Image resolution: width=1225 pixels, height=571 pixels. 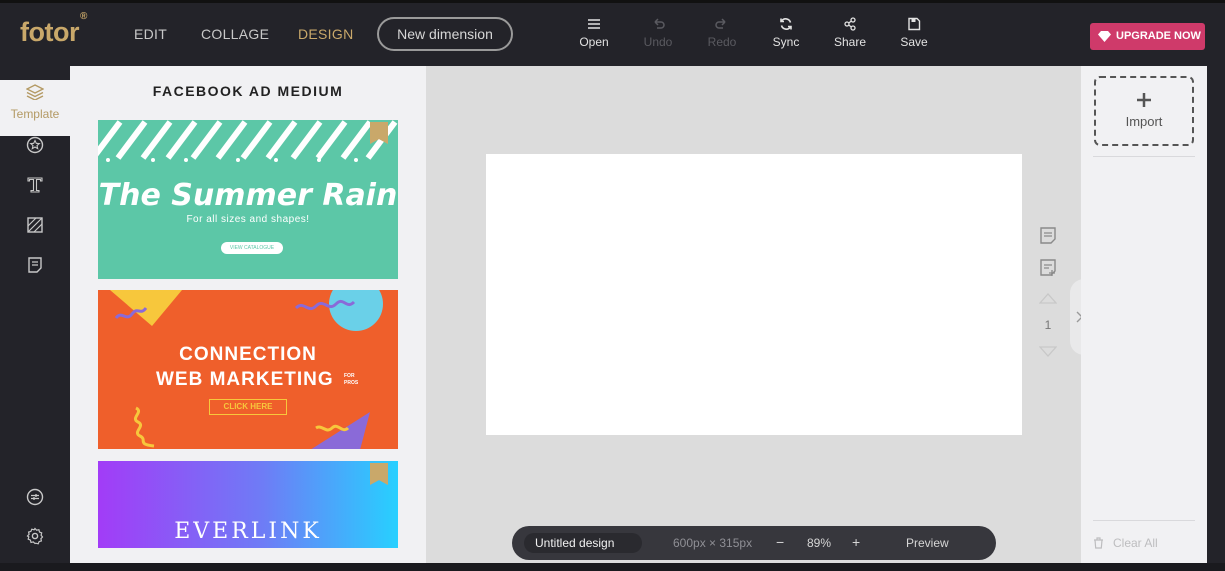 What do you see at coordinates (35, 497) in the screenshot?
I see `settings-sliders-icon` at bounding box center [35, 497].